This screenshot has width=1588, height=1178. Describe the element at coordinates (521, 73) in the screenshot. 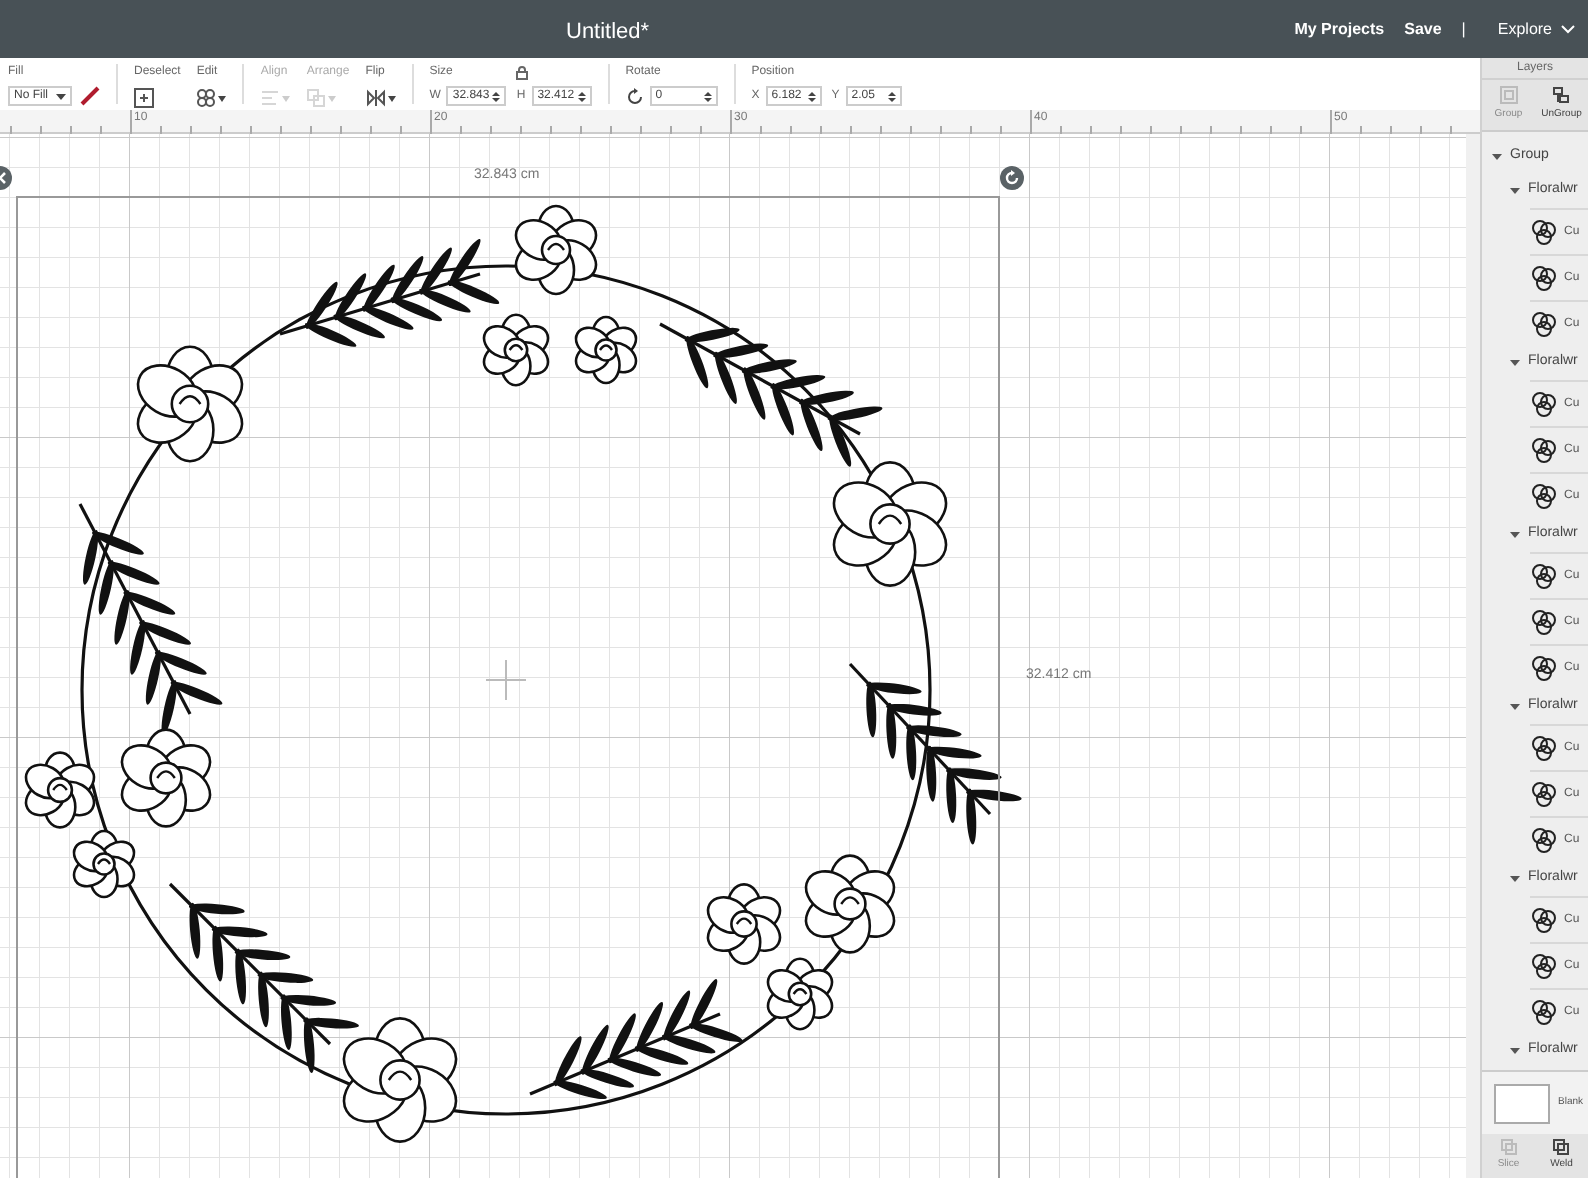

I see `lock-icon` at that location.